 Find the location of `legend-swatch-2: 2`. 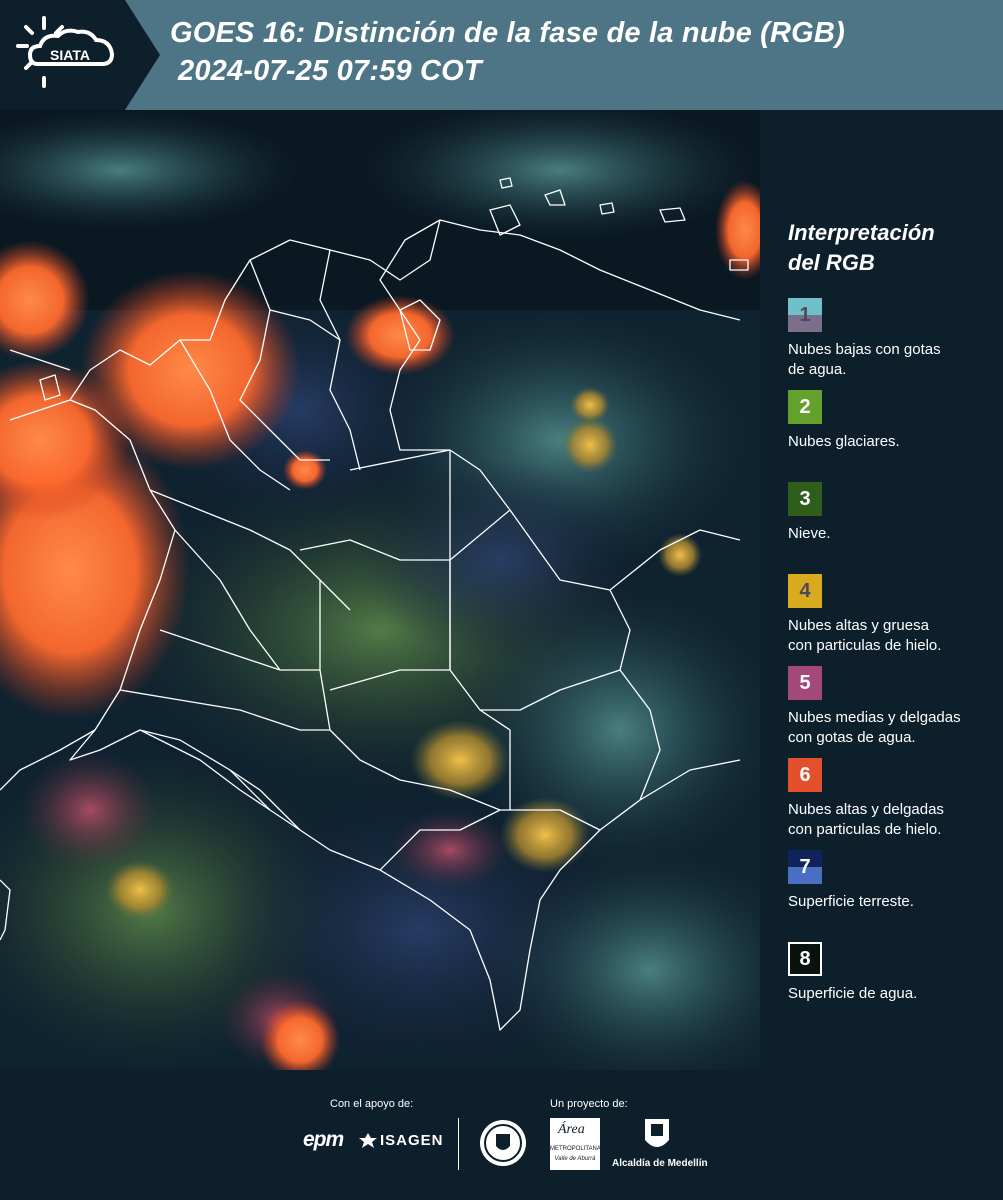

legend-swatch-2: 2 is located at coordinates (805, 407).